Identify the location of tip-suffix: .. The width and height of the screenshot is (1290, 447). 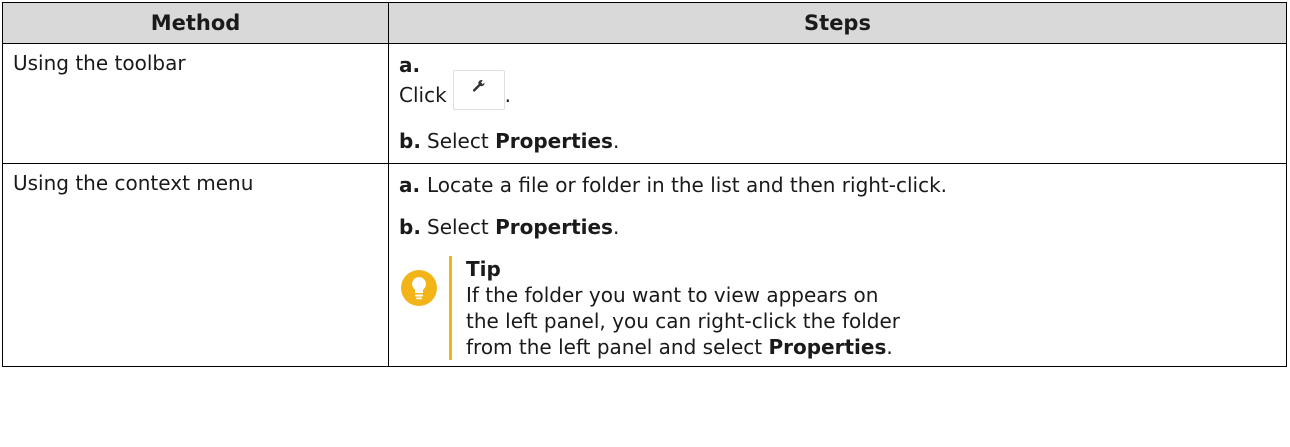
(889, 347).